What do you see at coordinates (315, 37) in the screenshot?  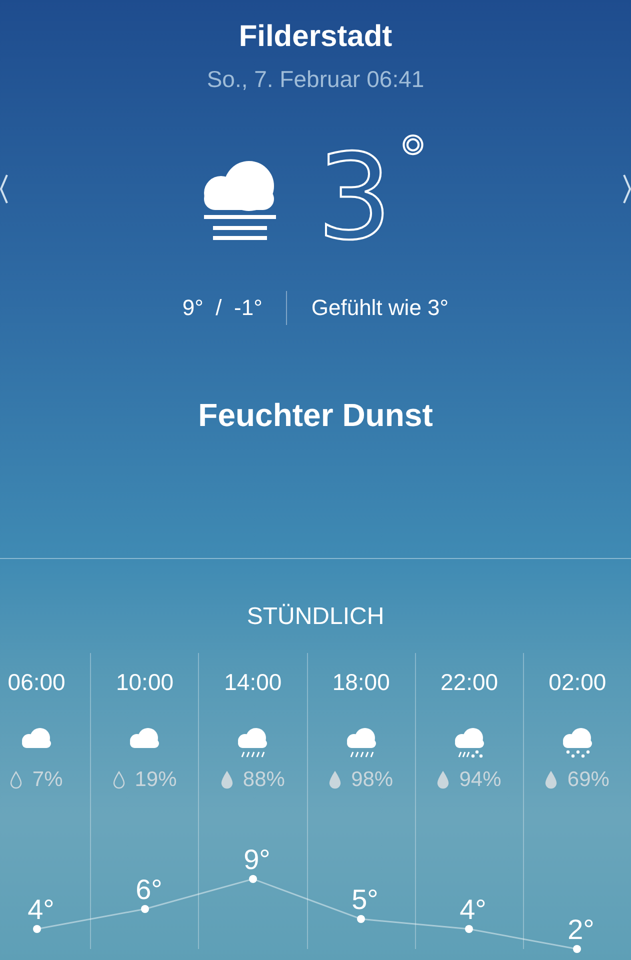 I see `city-name: Filderstadt` at bounding box center [315, 37].